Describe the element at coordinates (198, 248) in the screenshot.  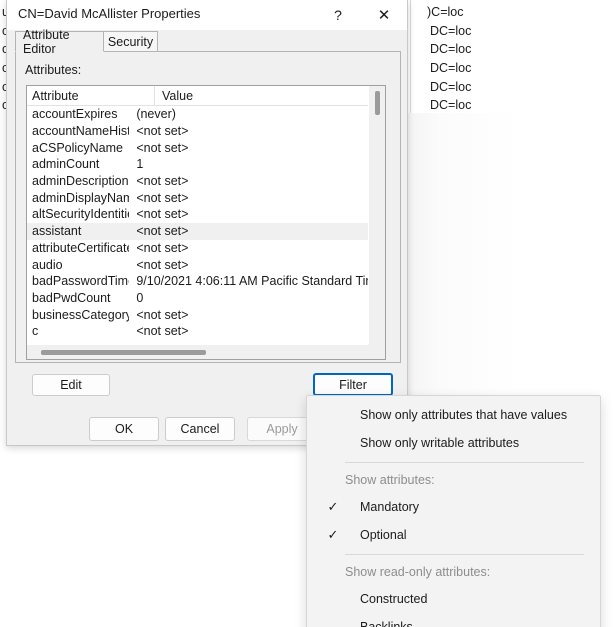
I see `table-row: attributeCertificateAttri... <not set>` at that location.